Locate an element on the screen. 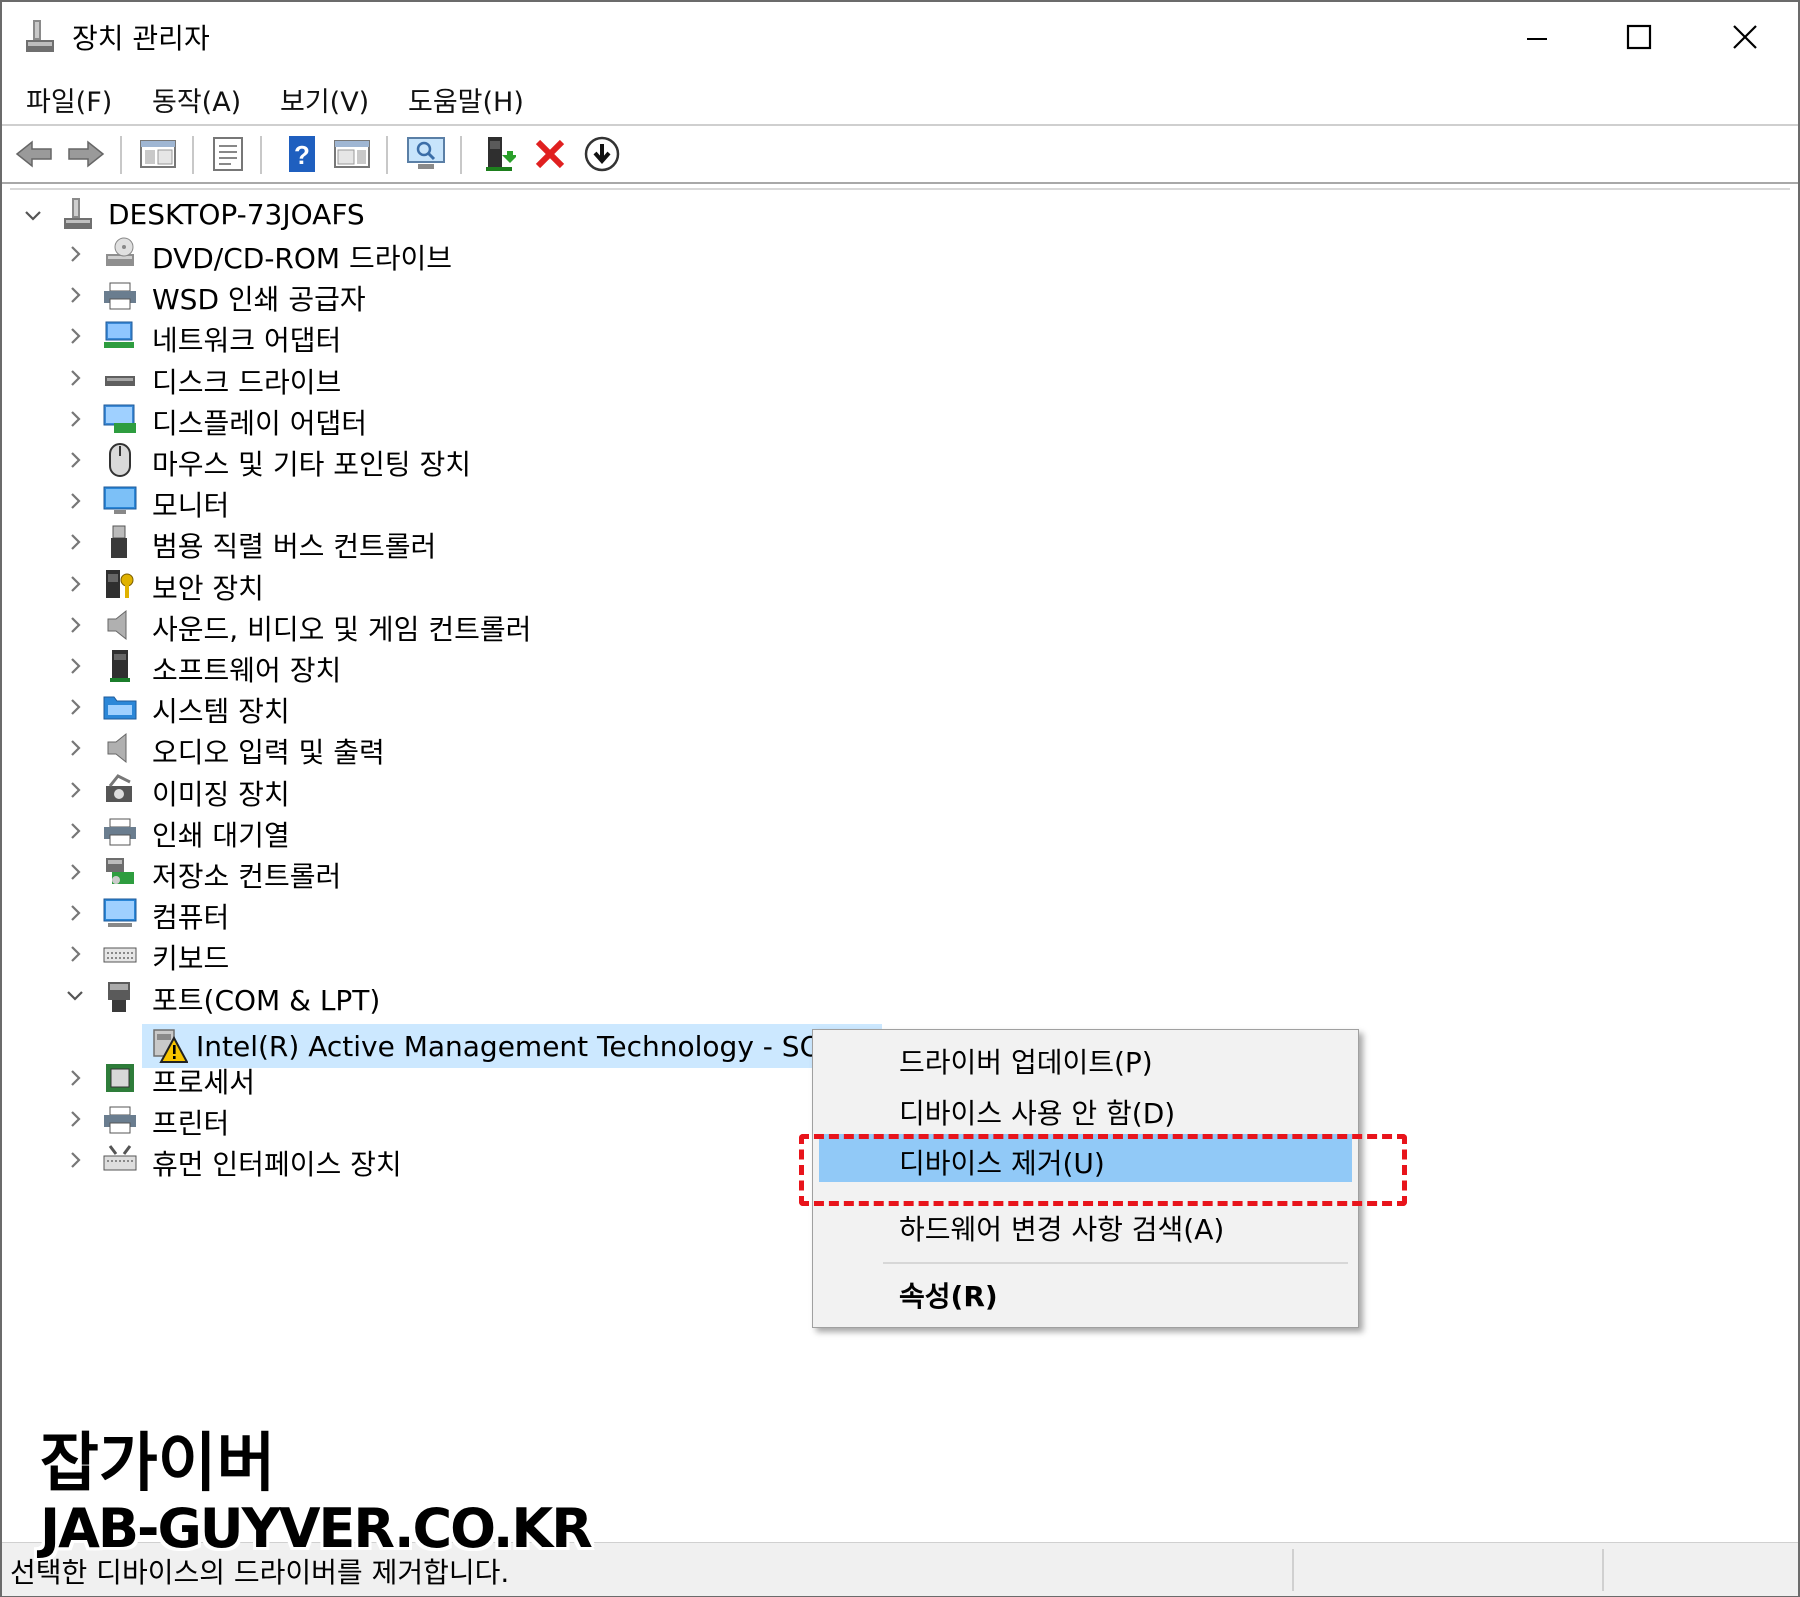 The image size is (1800, 1597). close-button is located at coordinates (1745, 37).